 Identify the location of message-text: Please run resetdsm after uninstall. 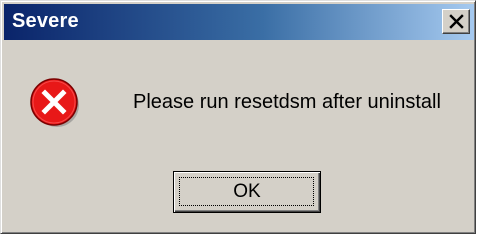
(287, 102).